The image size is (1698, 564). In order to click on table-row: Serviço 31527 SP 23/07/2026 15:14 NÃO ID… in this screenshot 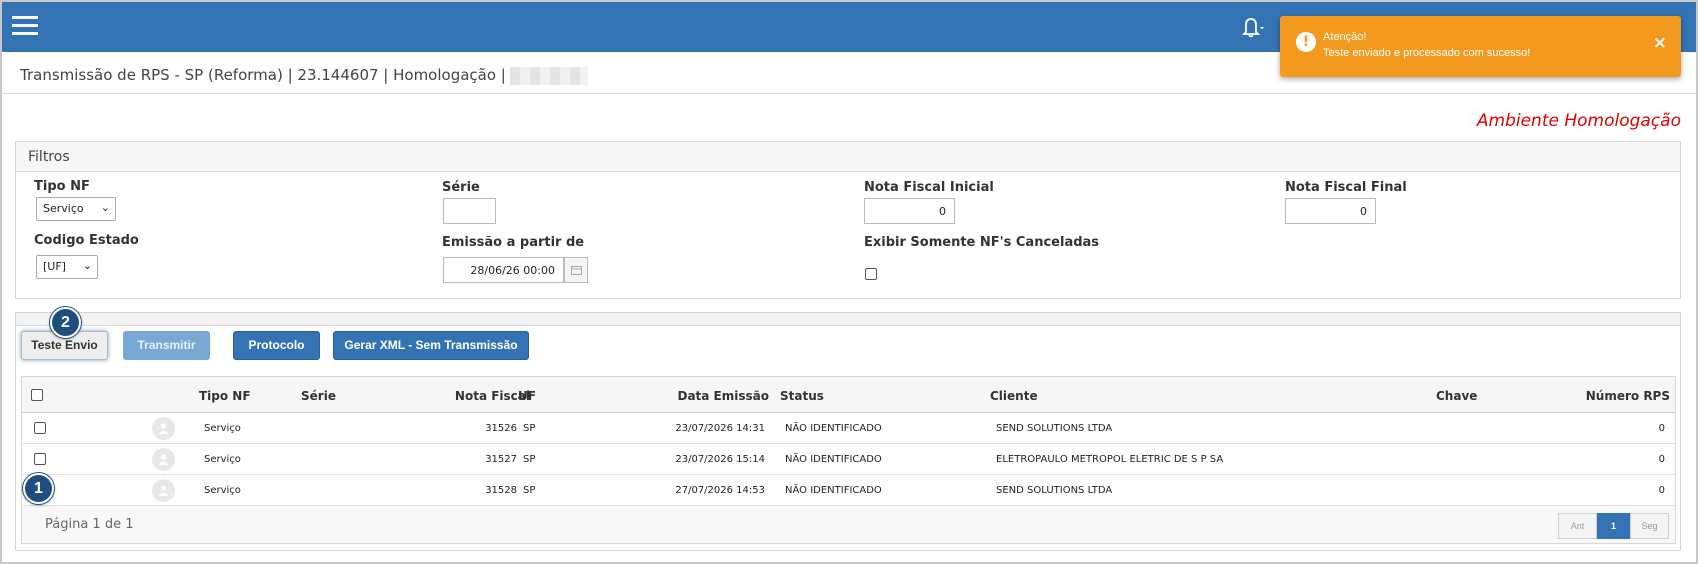, I will do `click(848, 459)`.